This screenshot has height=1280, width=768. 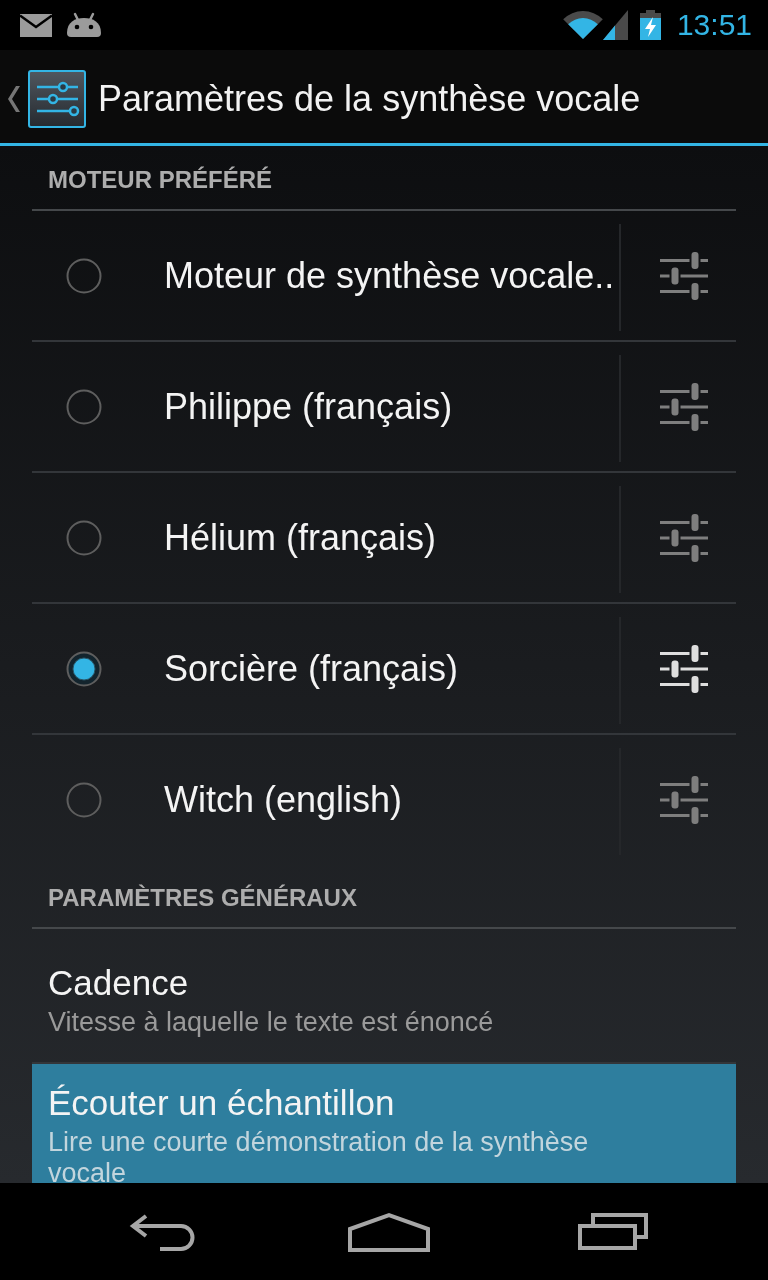 What do you see at coordinates (714, 25) in the screenshot?
I see `status-time: 13:51` at bounding box center [714, 25].